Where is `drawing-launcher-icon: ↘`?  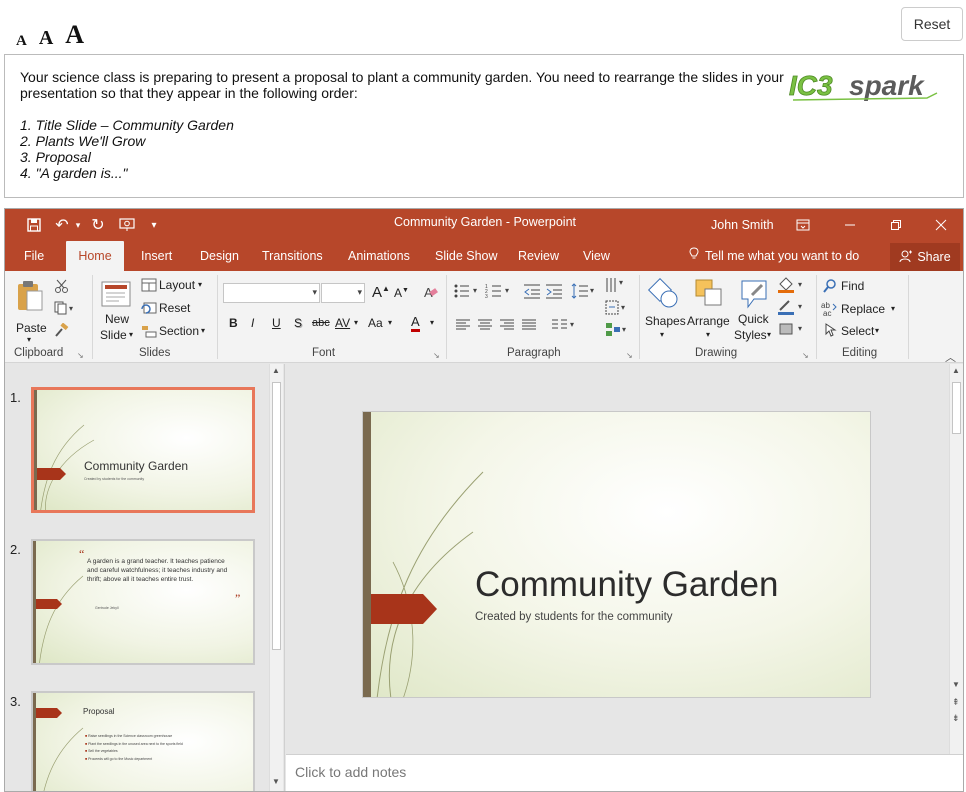
drawing-launcher-icon: ↘ is located at coordinates (805, 355).